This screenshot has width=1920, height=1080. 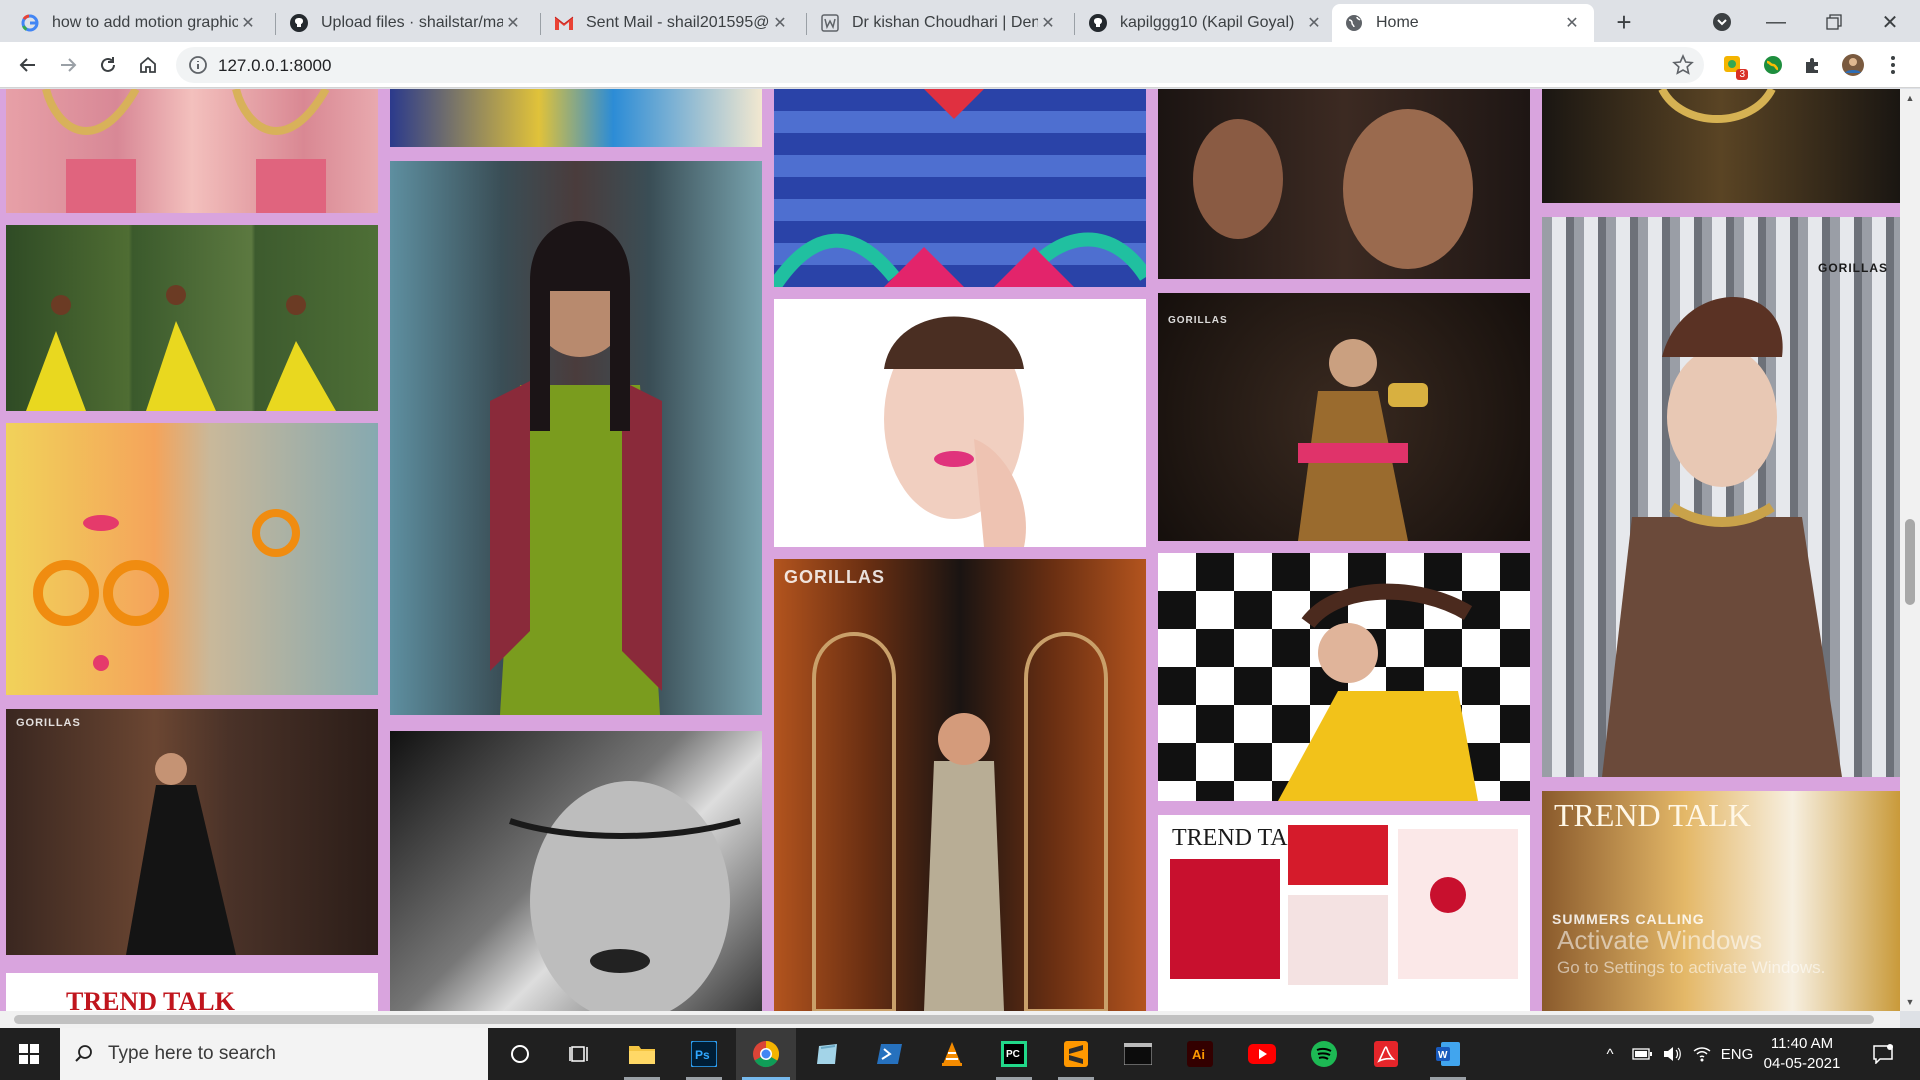 I want to click on profile-button, so click(x=1853, y=65).